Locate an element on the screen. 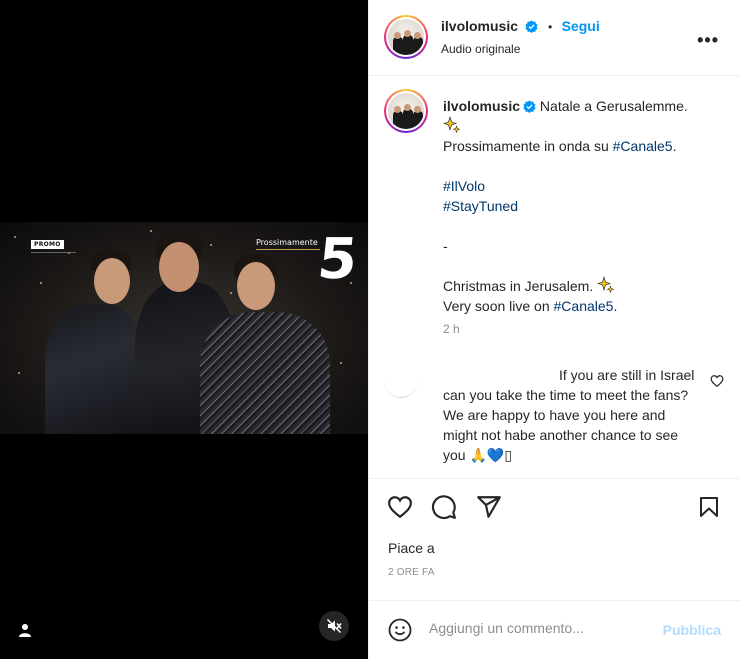  caption-line-3: Christmas in Jerusalem. is located at coordinates (518, 286).